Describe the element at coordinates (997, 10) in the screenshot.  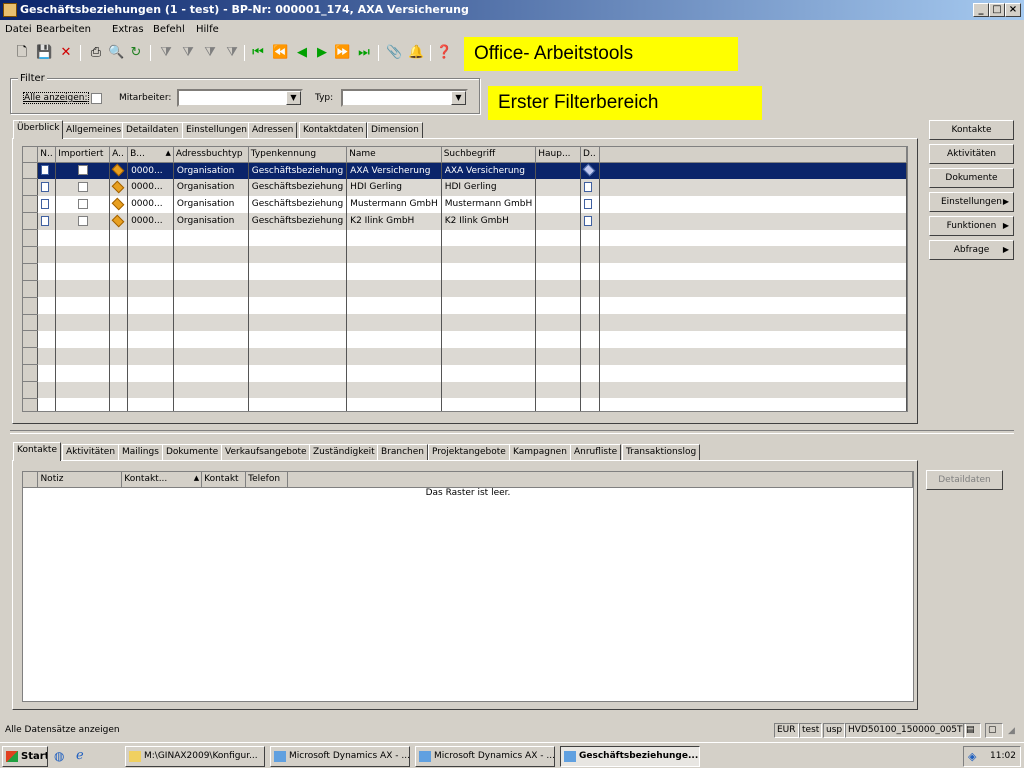
I see `maximize-button: □` at that location.